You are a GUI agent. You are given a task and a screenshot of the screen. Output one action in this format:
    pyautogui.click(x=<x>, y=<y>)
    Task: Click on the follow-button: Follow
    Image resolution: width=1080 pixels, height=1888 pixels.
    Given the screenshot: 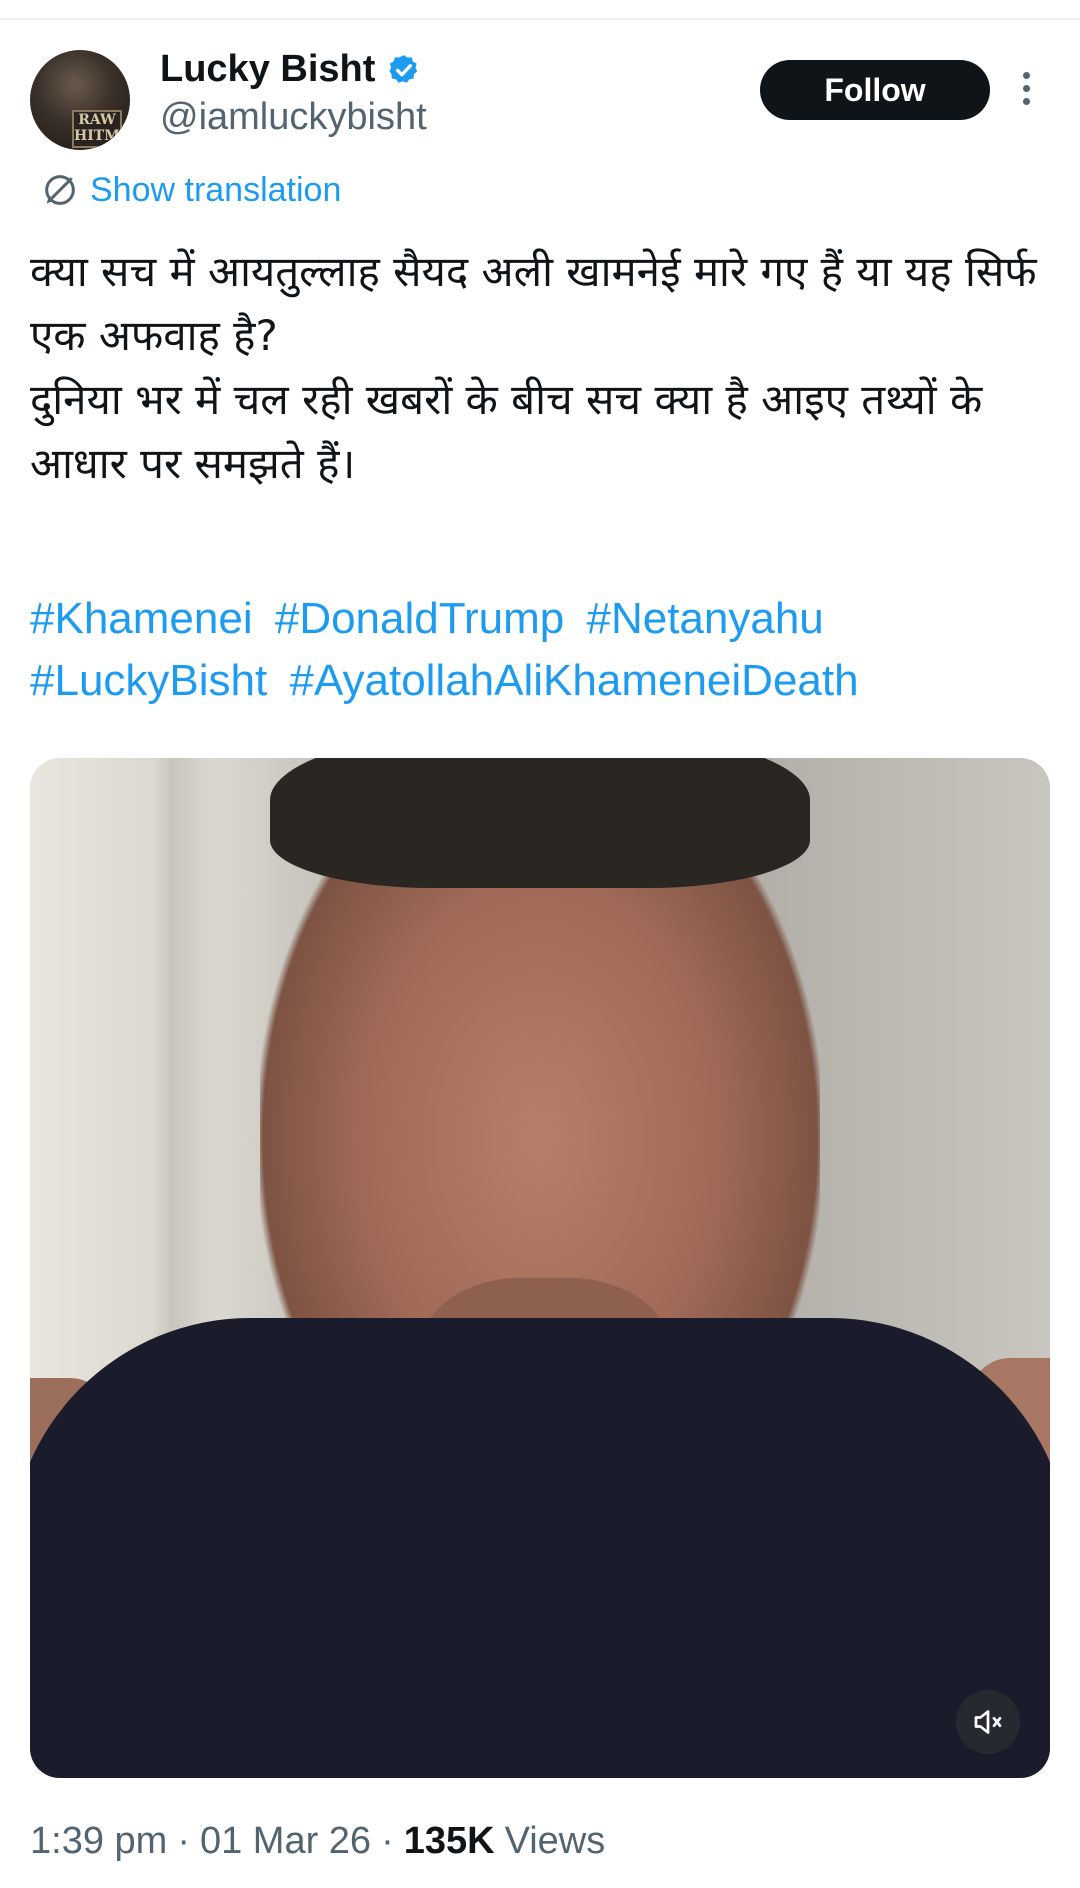 What is the action you would take?
    pyautogui.click(x=875, y=90)
    